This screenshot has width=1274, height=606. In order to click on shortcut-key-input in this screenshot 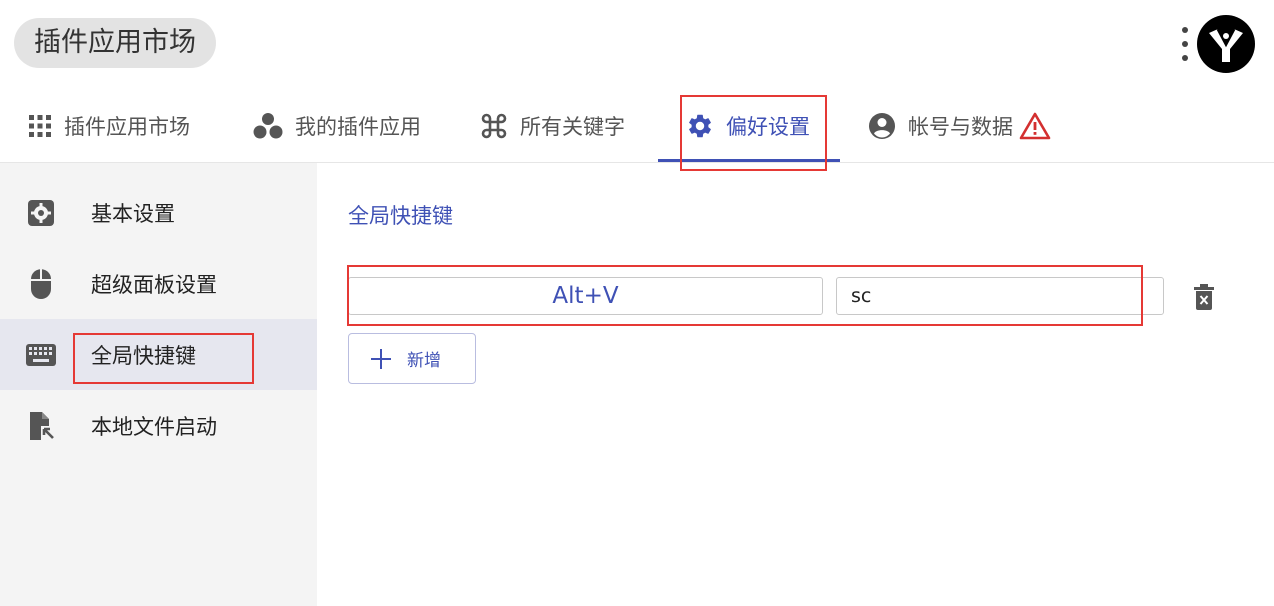, I will do `click(585, 296)`.